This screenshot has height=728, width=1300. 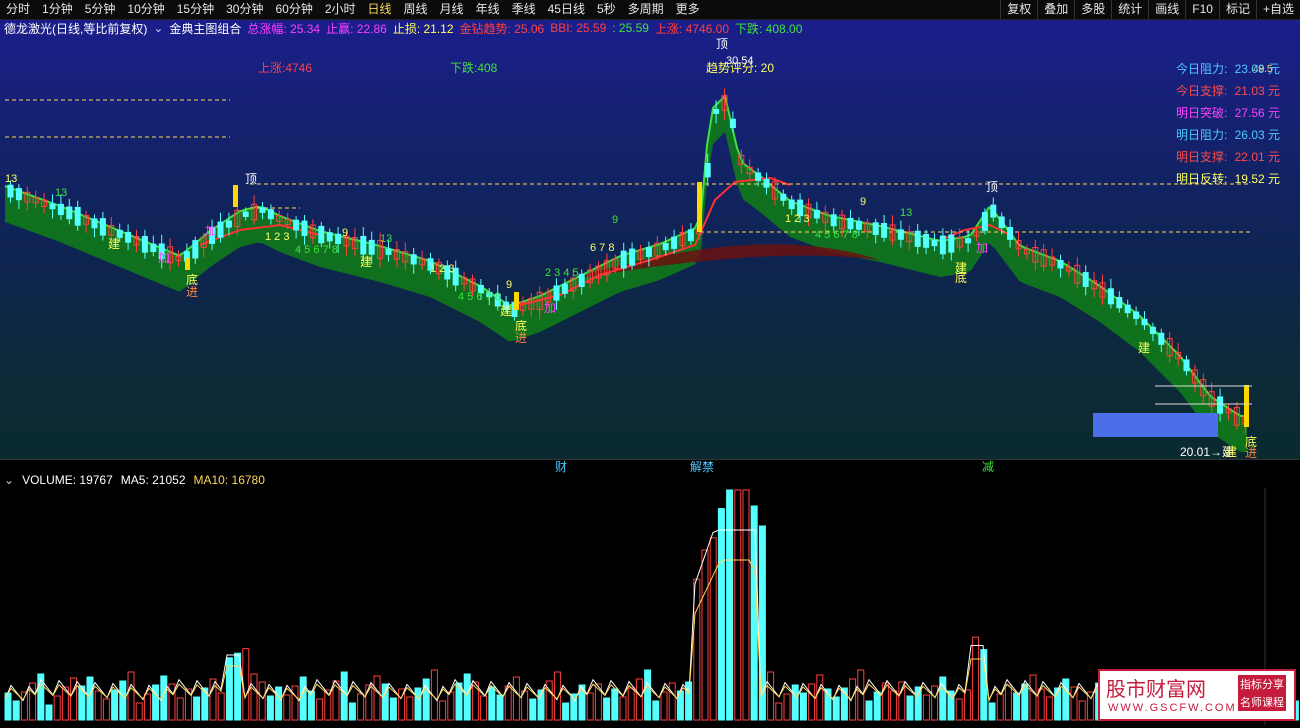 I want to click on bbi2-value: : 25.59, so click(x=630, y=28).